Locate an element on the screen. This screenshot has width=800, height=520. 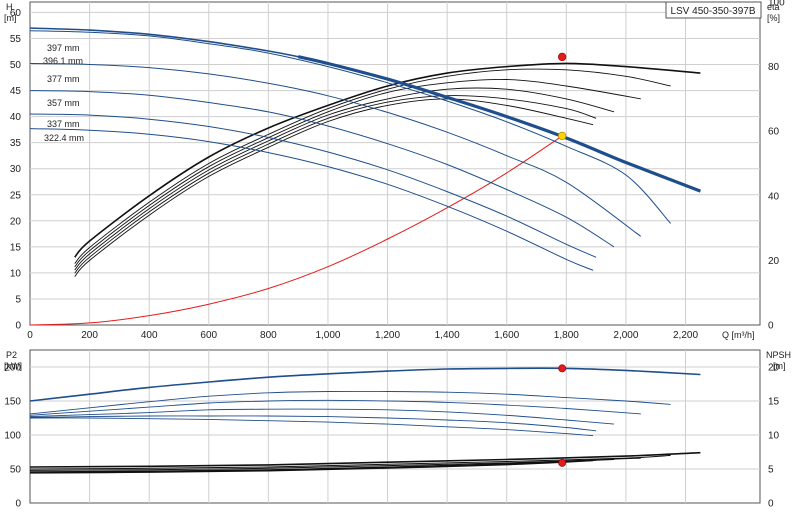
power-axis-label: P2 is located at coordinates (11, 355).